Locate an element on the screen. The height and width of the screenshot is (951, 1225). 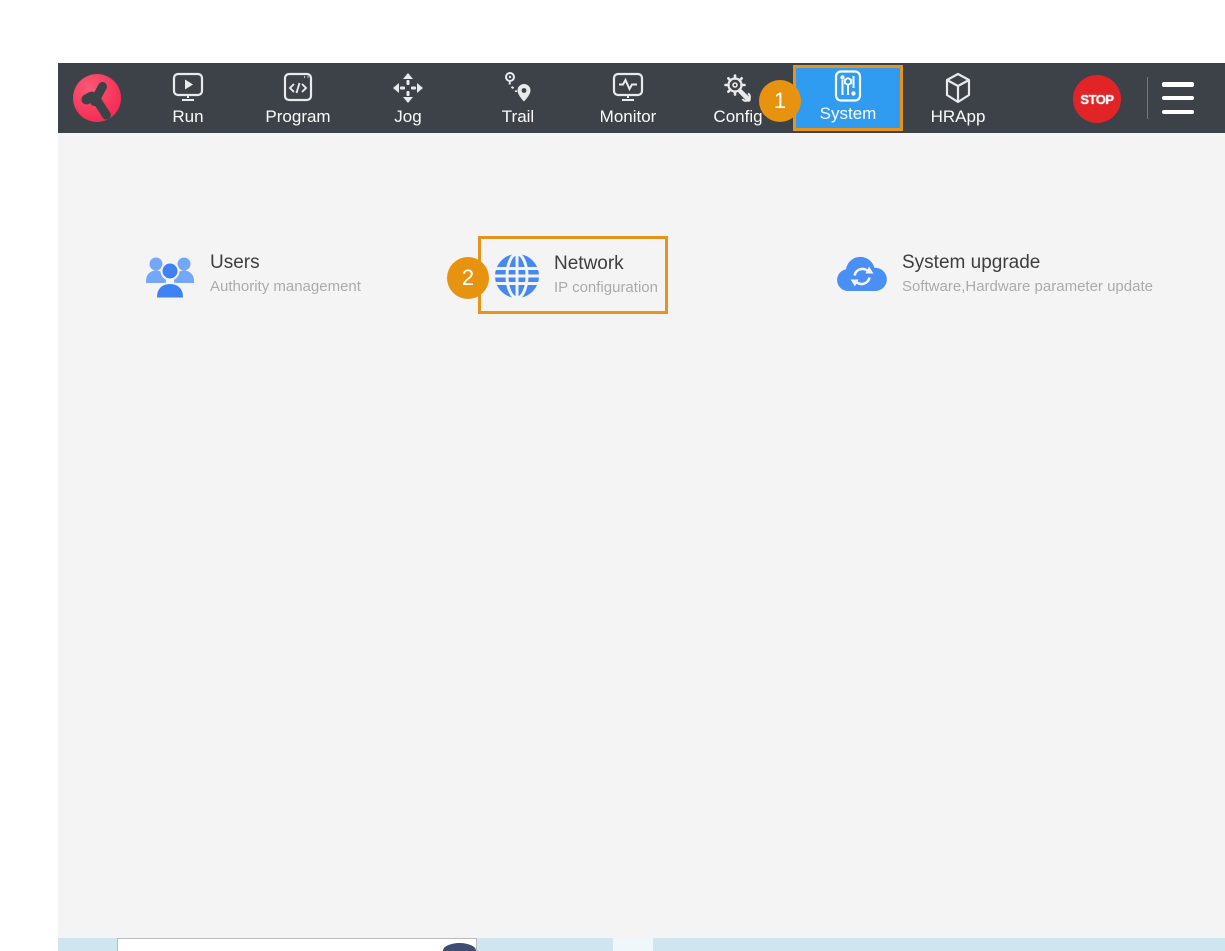
next-figure-robot-image-edge is located at coordinates (459, 947).